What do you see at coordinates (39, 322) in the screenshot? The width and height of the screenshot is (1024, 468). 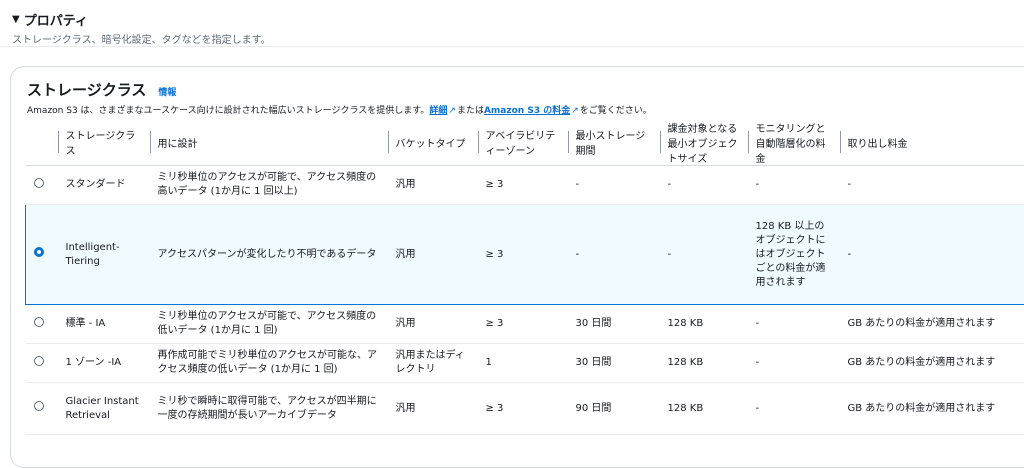 I see `radio-standard-ia` at bounding box center [39, 322].